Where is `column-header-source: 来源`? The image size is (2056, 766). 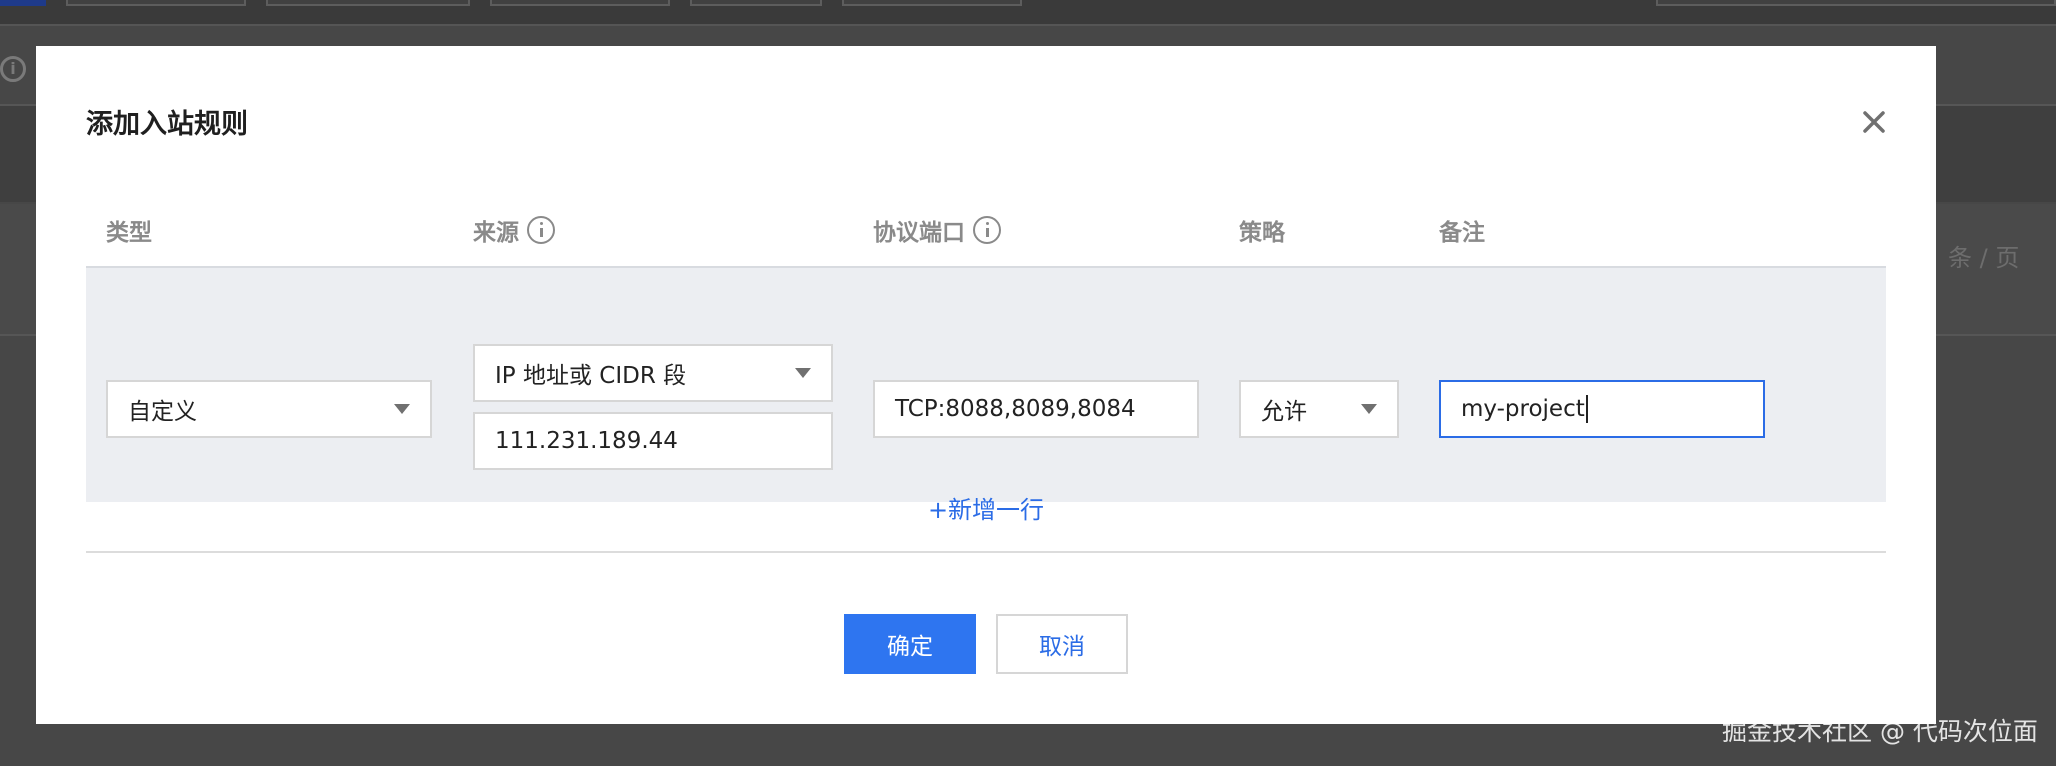
column-header-source: 来源 is located at coordinates (514, 230).